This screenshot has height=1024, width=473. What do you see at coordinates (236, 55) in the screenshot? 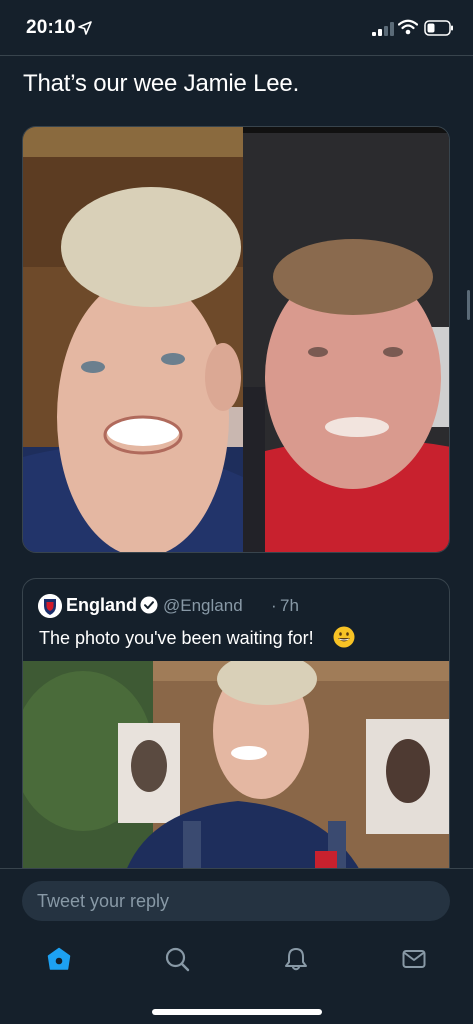
I see `top-divider` at bounding box center [236, 55].